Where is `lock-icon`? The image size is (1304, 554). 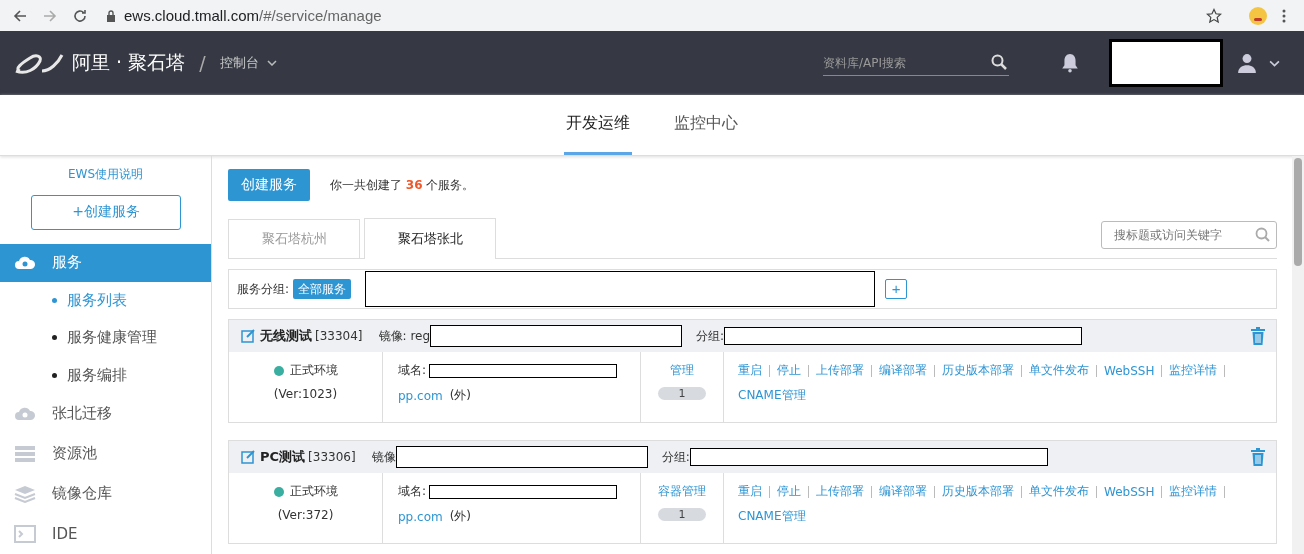 lock-icon is located at coordinates (111, 15).